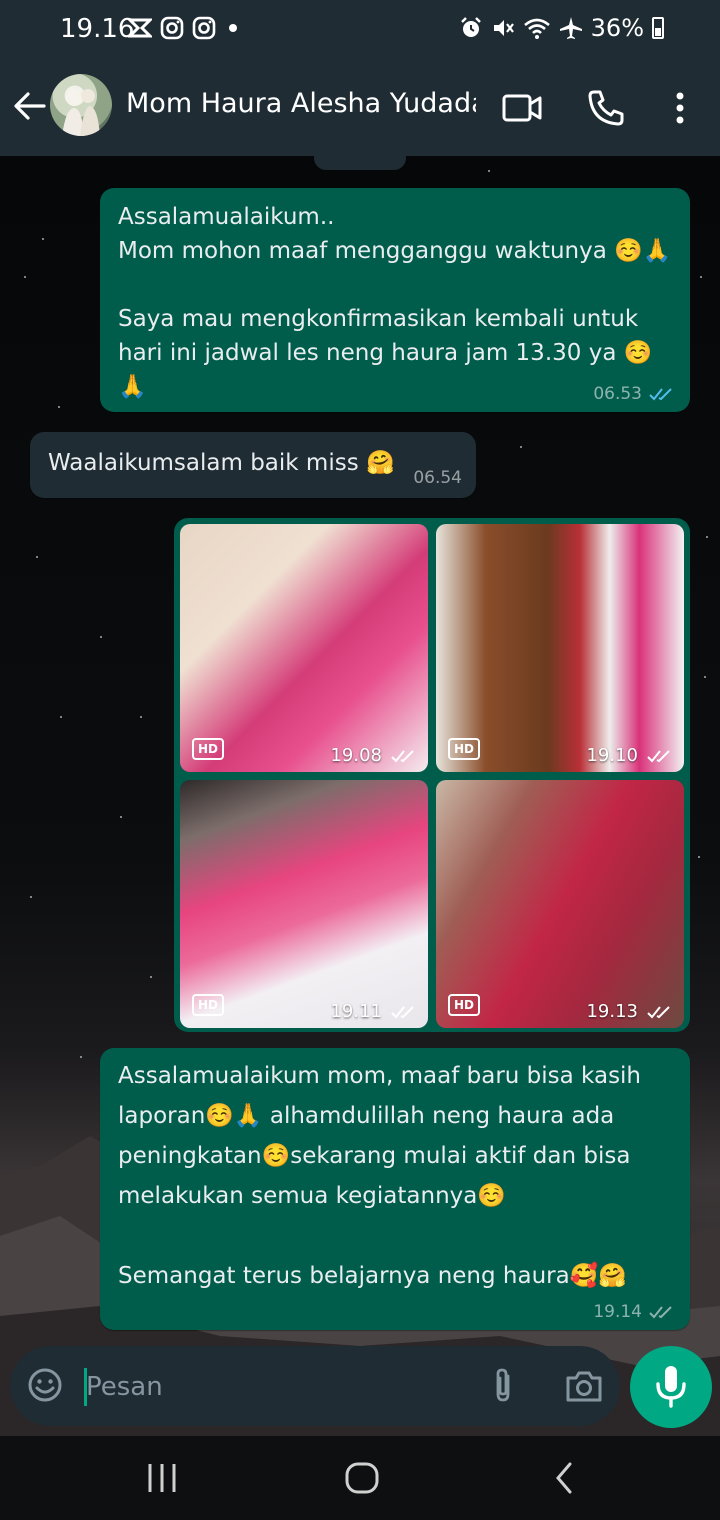 The width and height of the screenshot is (720, 1520). Describe the element at coordinates (360, 29) in the screenshot. I see `status-bar: 19.16 36%` at that location.